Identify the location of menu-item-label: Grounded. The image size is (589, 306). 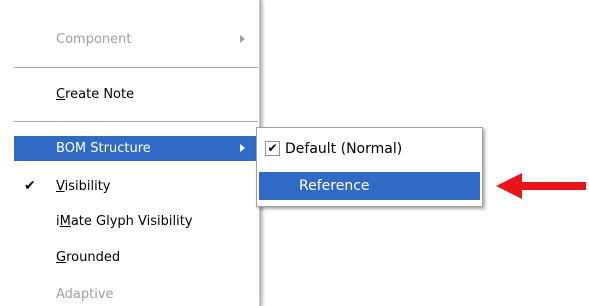
(88, 257).